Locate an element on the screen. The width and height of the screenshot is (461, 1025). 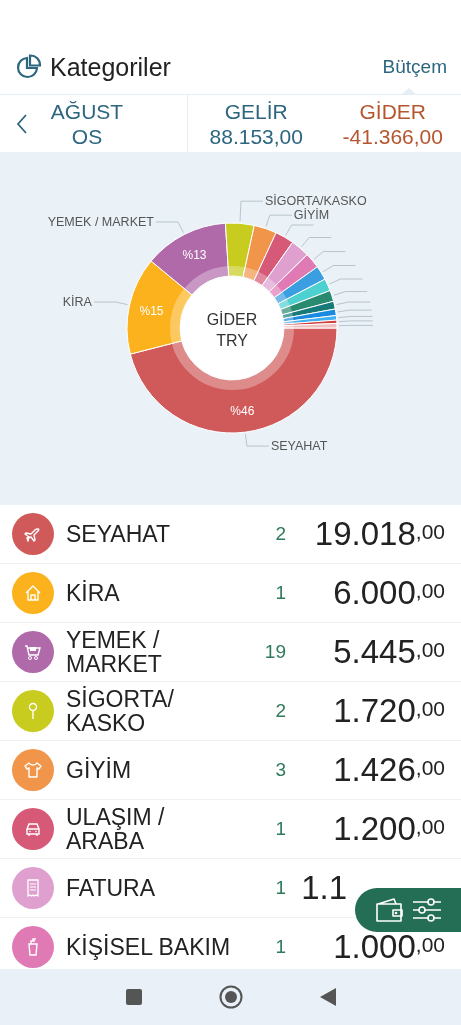
category-name: SİGORTA/ KASKO is located at coordinates (120, 711).